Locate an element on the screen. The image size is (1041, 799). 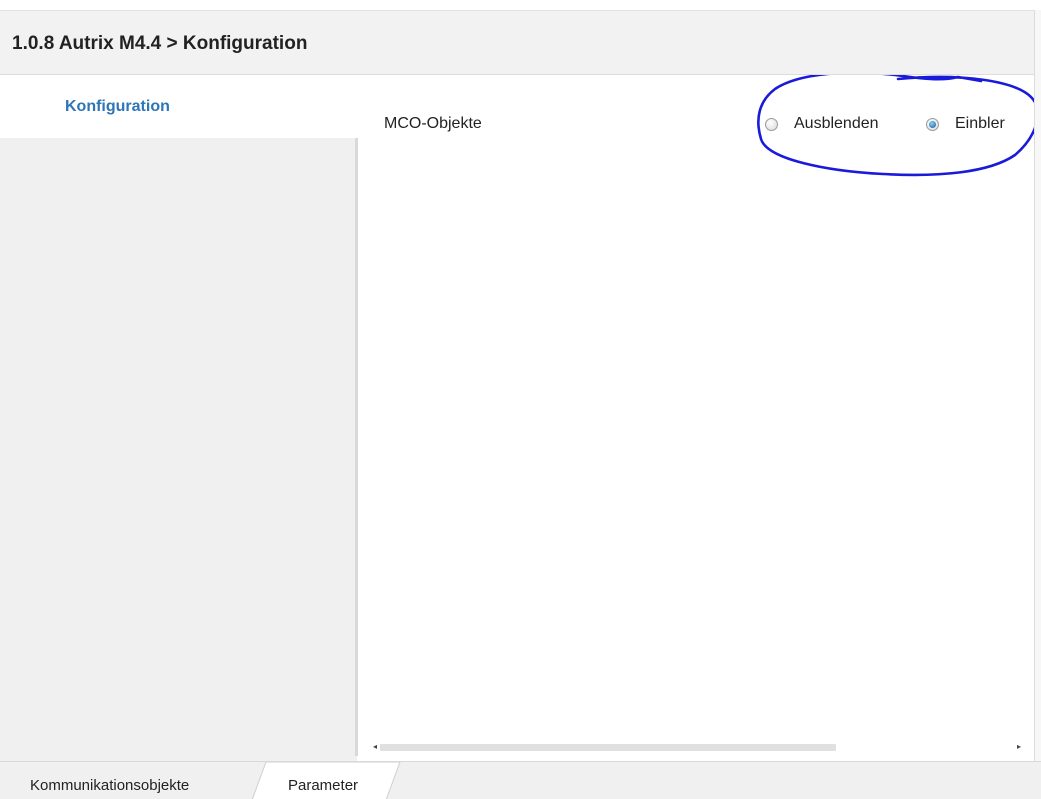
scroll-left-arrow-icon: ◂ is located at coordinates (375, 747).